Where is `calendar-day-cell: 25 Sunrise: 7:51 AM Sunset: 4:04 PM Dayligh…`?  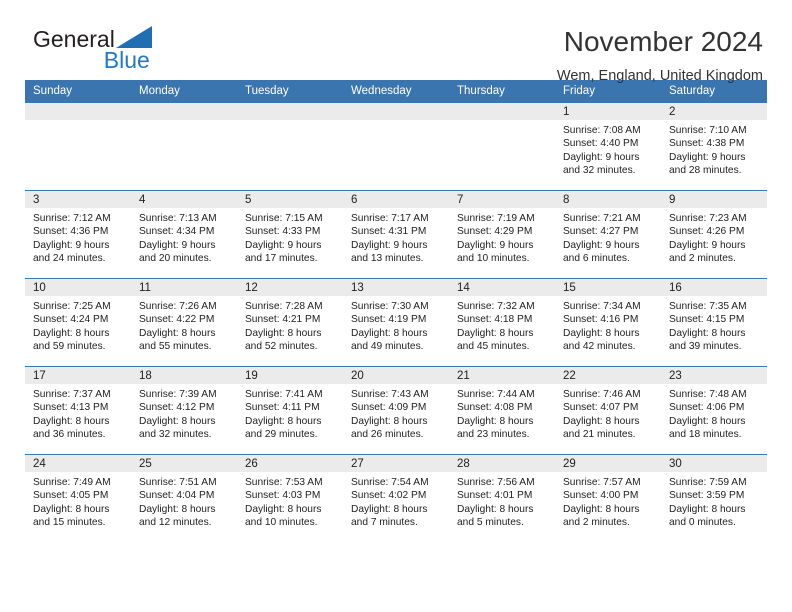 calendar-day-cell: 25 Sunrise: 7:51 AM Sunset: 4:04 PM Dayligh… is located at coordinates (184, 498).